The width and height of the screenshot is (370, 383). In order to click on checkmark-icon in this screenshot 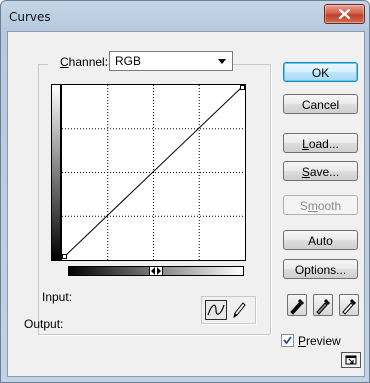, I will do `click(287, 340)`.